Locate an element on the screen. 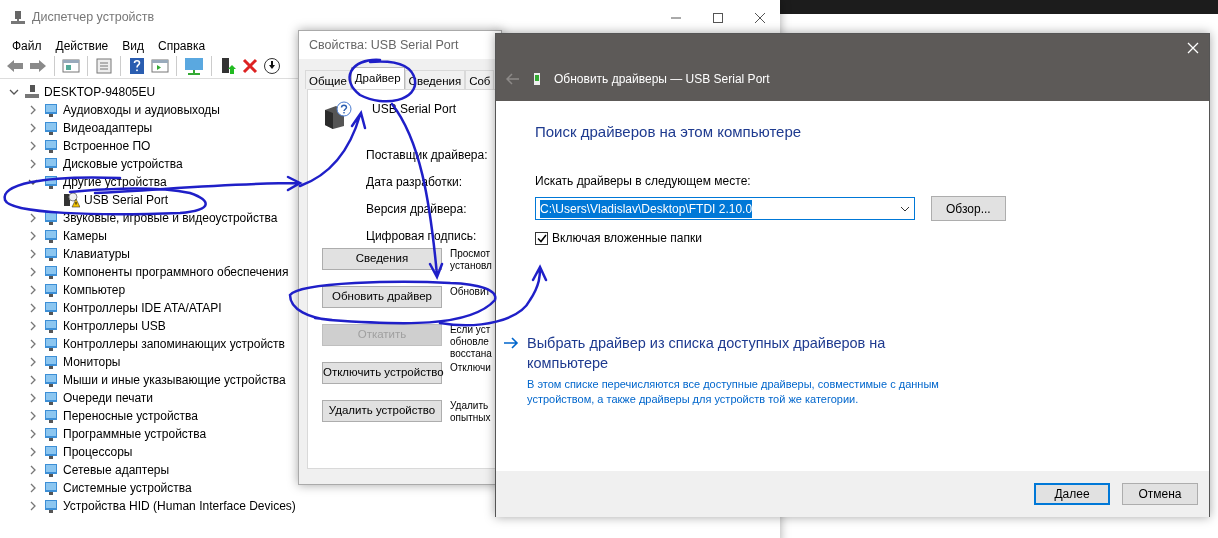  back-arrow-icon is located at coordinates (15, 65).